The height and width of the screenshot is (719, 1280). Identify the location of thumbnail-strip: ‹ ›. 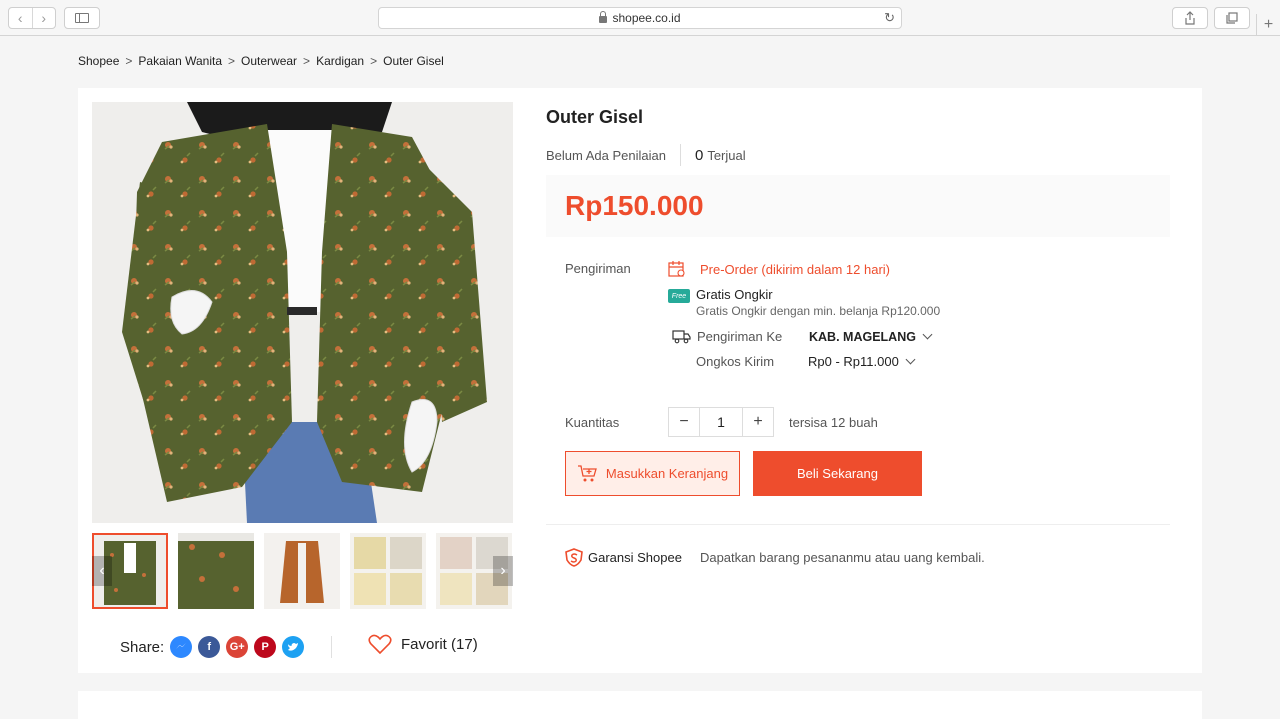
(302, 571).